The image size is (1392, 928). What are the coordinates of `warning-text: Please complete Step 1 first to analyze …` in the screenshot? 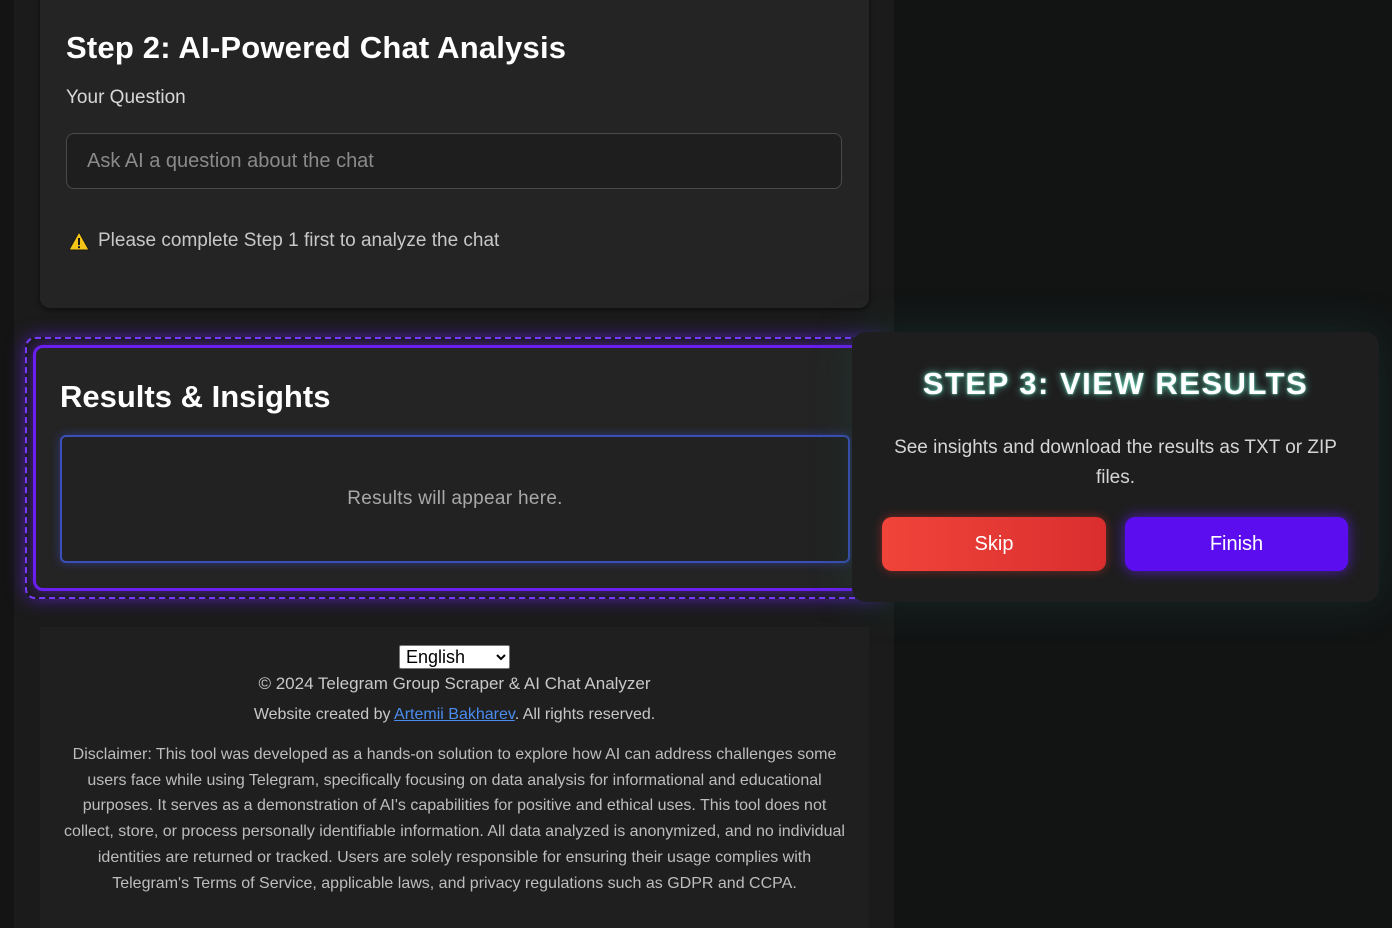 It's located at (299, 240).